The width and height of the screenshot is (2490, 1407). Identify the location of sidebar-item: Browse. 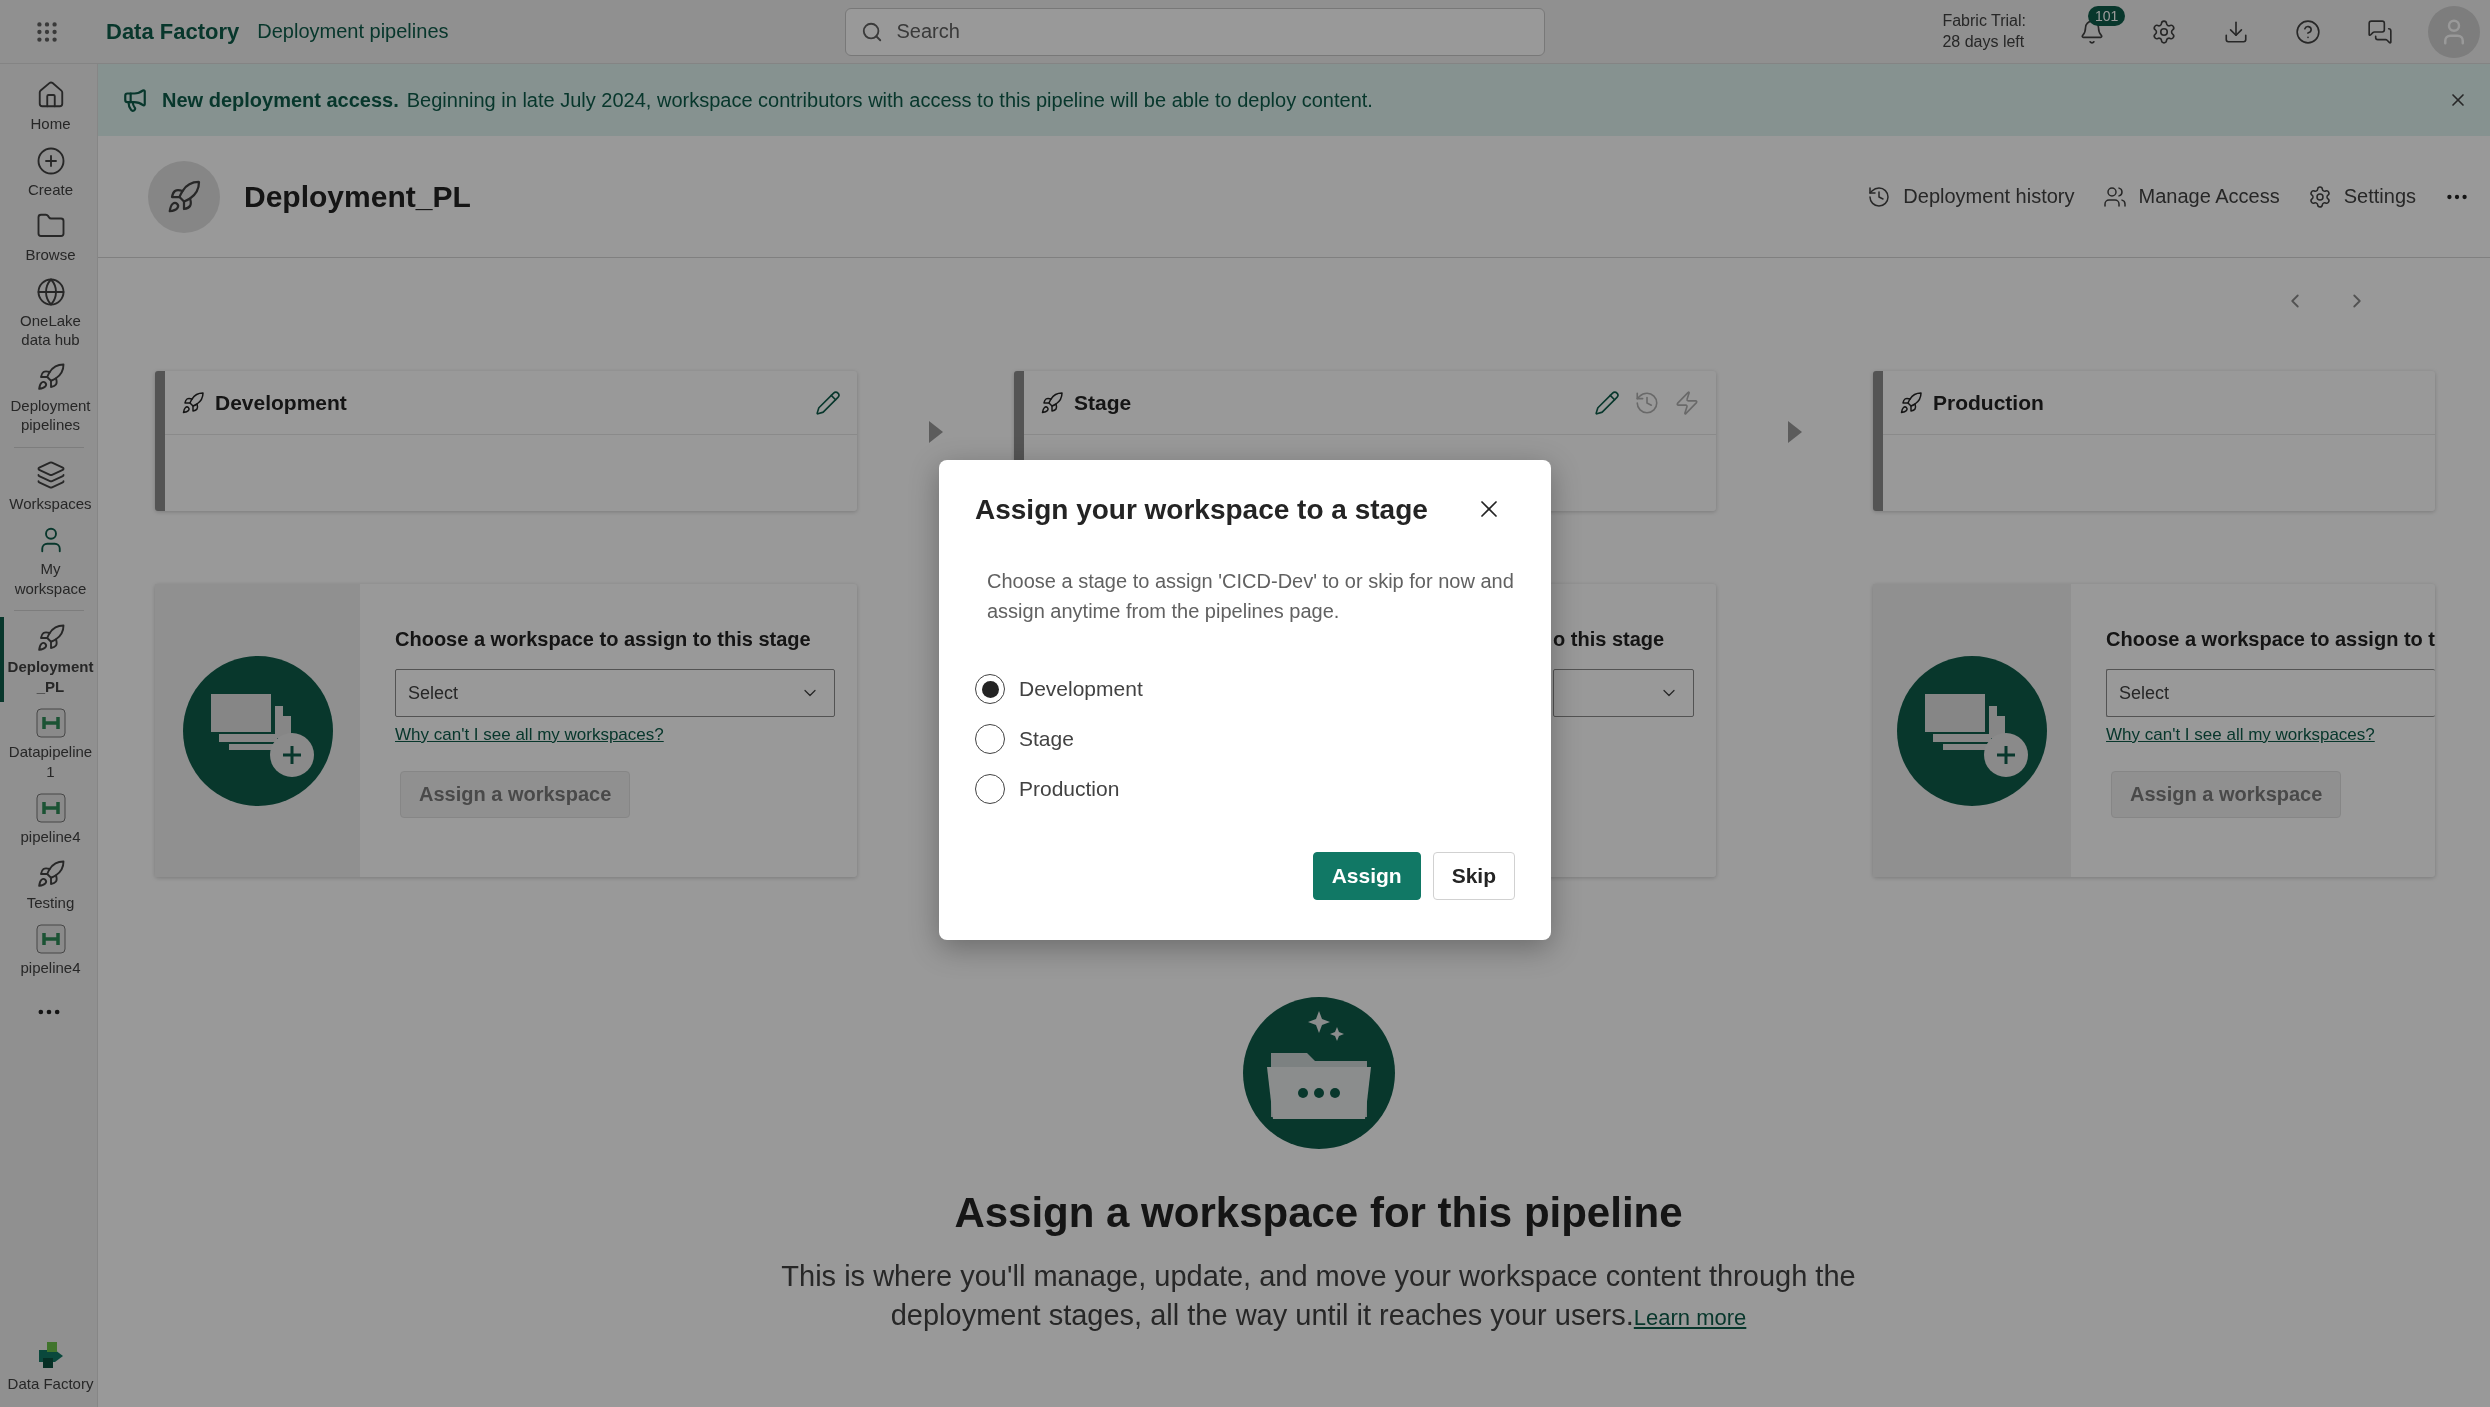
(49, 238).